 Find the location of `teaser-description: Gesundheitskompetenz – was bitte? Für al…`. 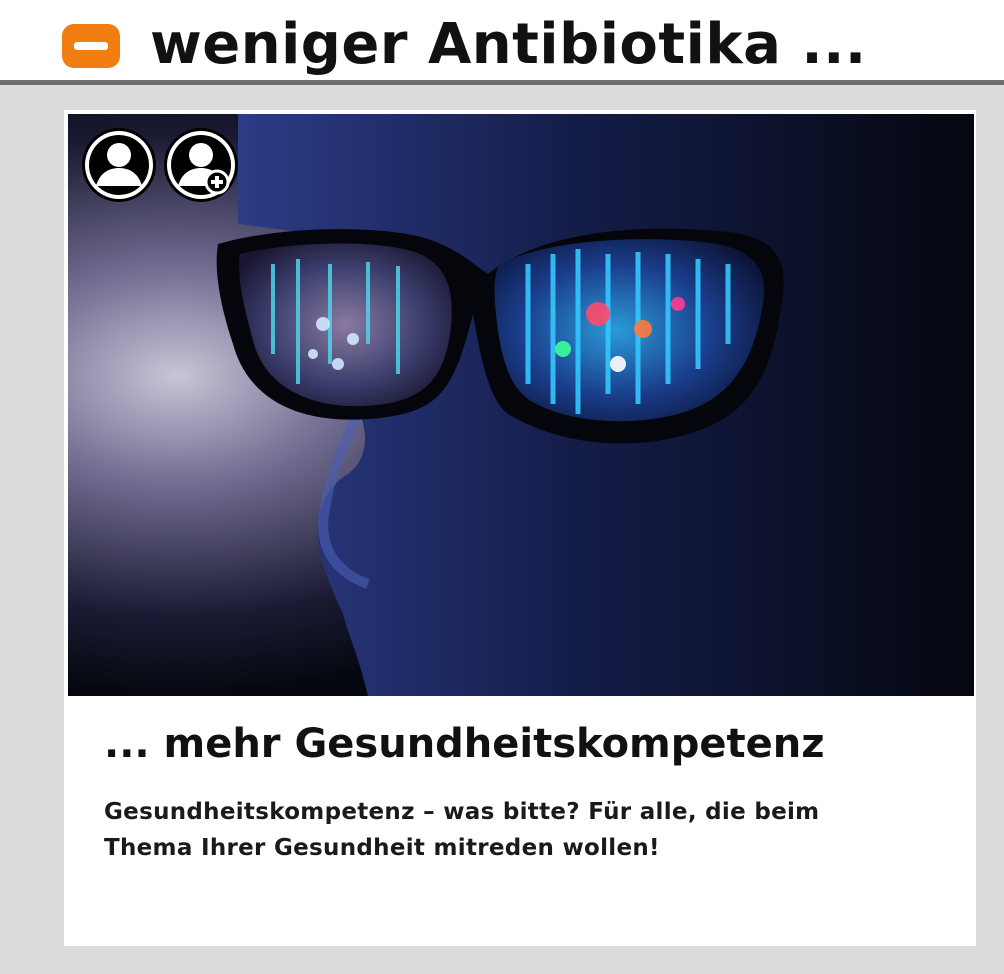

teaser-description: Gesundheitskompetenz – was bitte? Für al… is located at coordinates (462, 830).